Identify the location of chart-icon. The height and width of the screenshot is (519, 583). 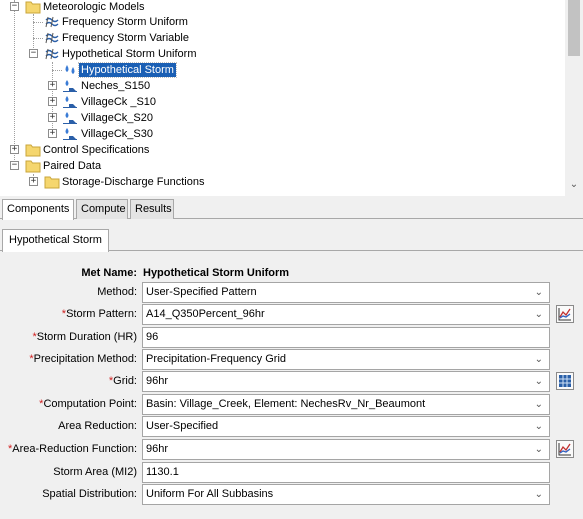
(564, 314).